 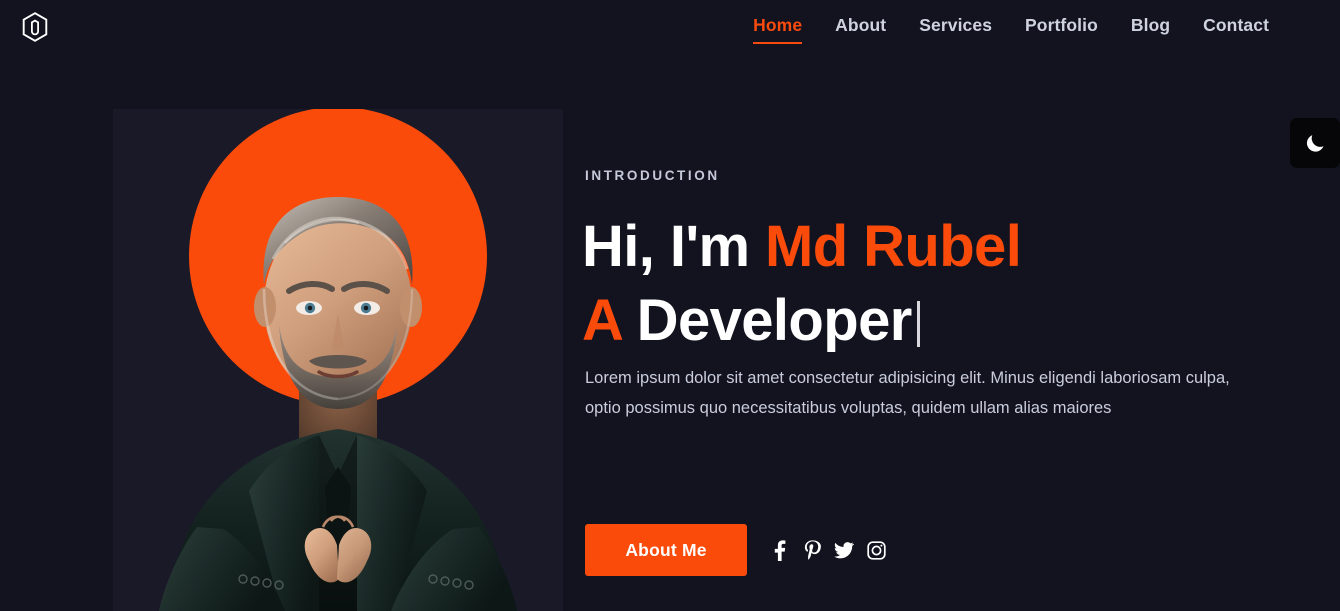 I want to click on typing-caret, so click(x=918, y=324).